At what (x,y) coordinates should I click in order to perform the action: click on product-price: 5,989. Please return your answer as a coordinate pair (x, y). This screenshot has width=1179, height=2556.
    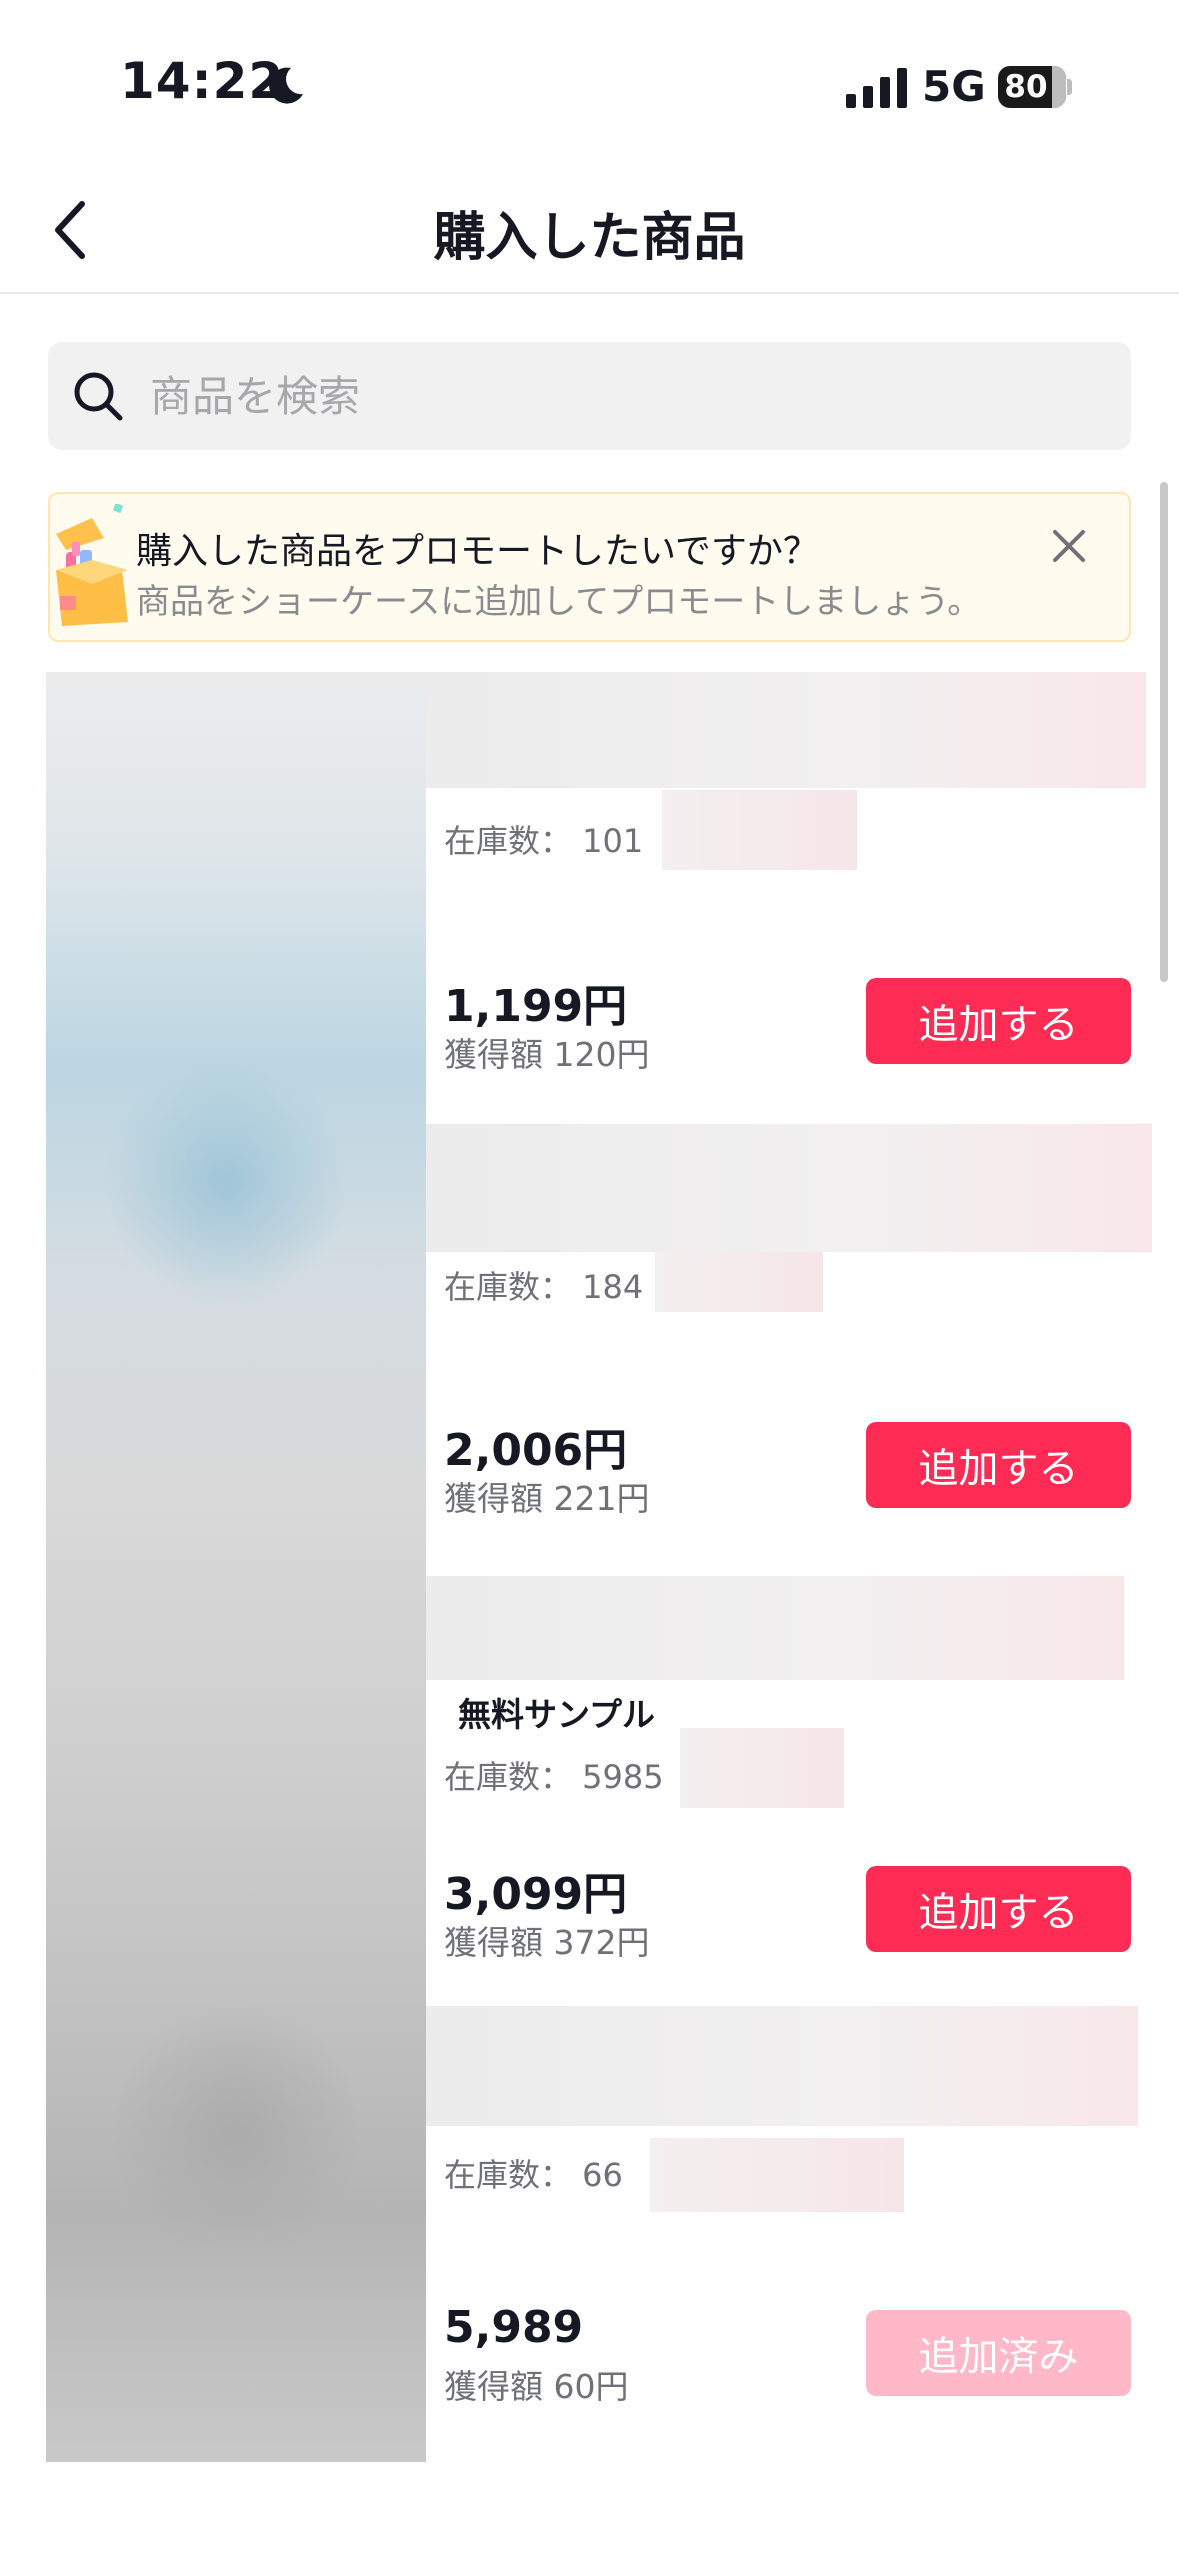
    Looking at the image, I should click on (514, 2327).